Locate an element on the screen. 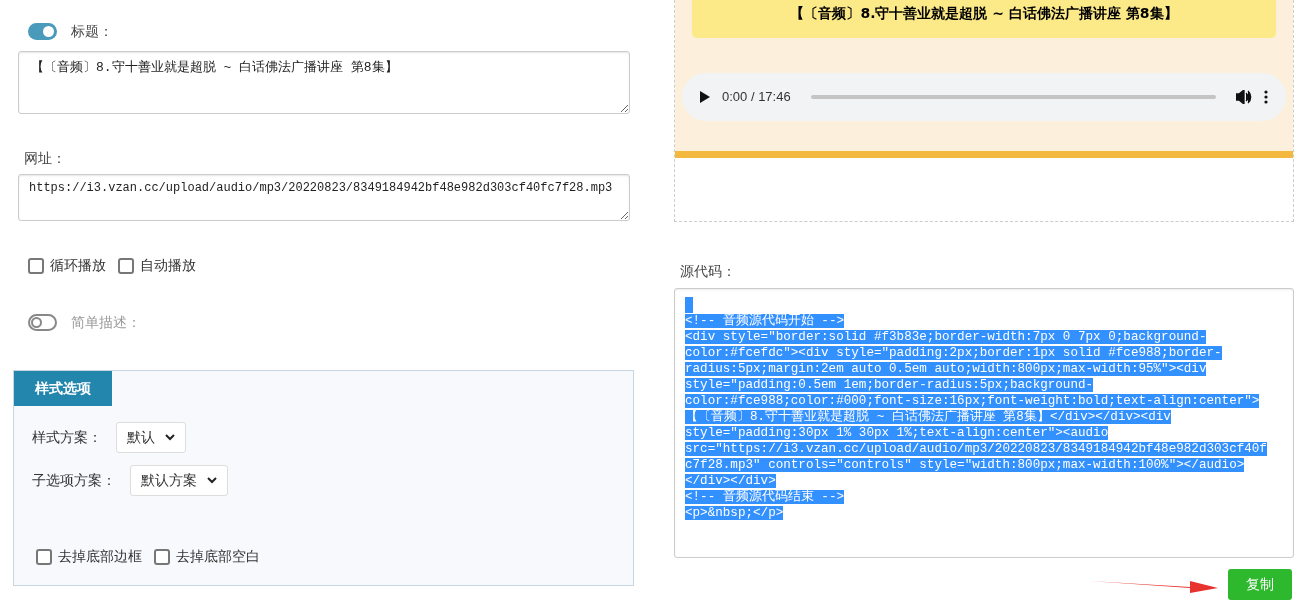 This screenshot has width=1314, height=605. player-time: 0:00 / 17:46 is located at coordinates (756, 97).